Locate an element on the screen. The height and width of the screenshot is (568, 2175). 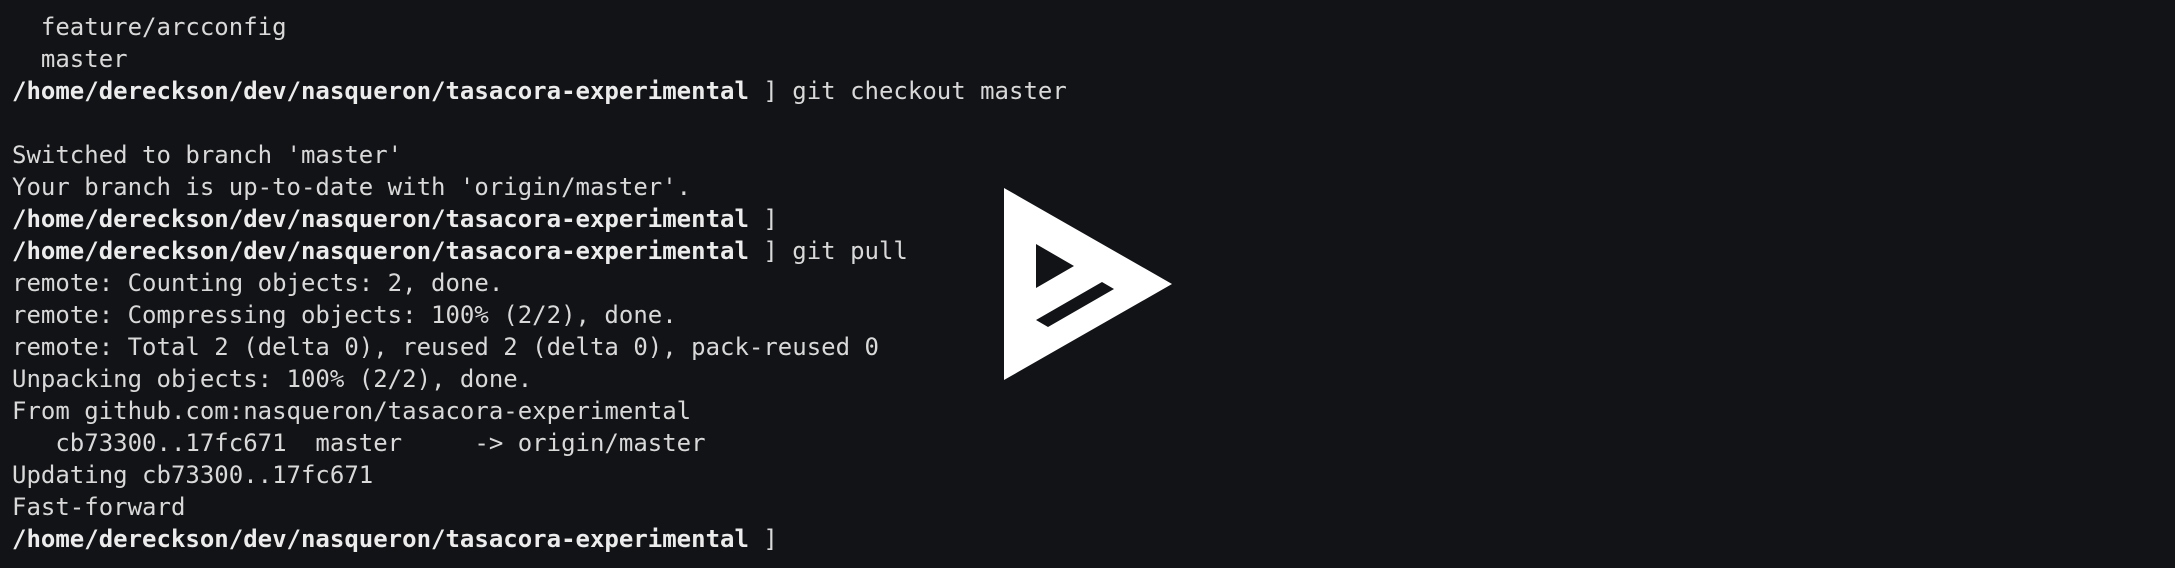
terminal-line: master is located at coordinates (70, 59).